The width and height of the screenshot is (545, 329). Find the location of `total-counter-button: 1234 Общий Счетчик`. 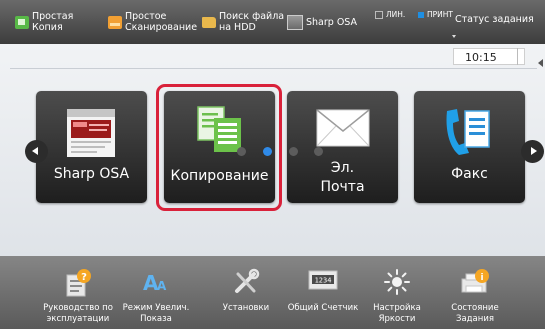

total-counter-button: 1234 Общий Счетчик is located at coordinates (323, 292).